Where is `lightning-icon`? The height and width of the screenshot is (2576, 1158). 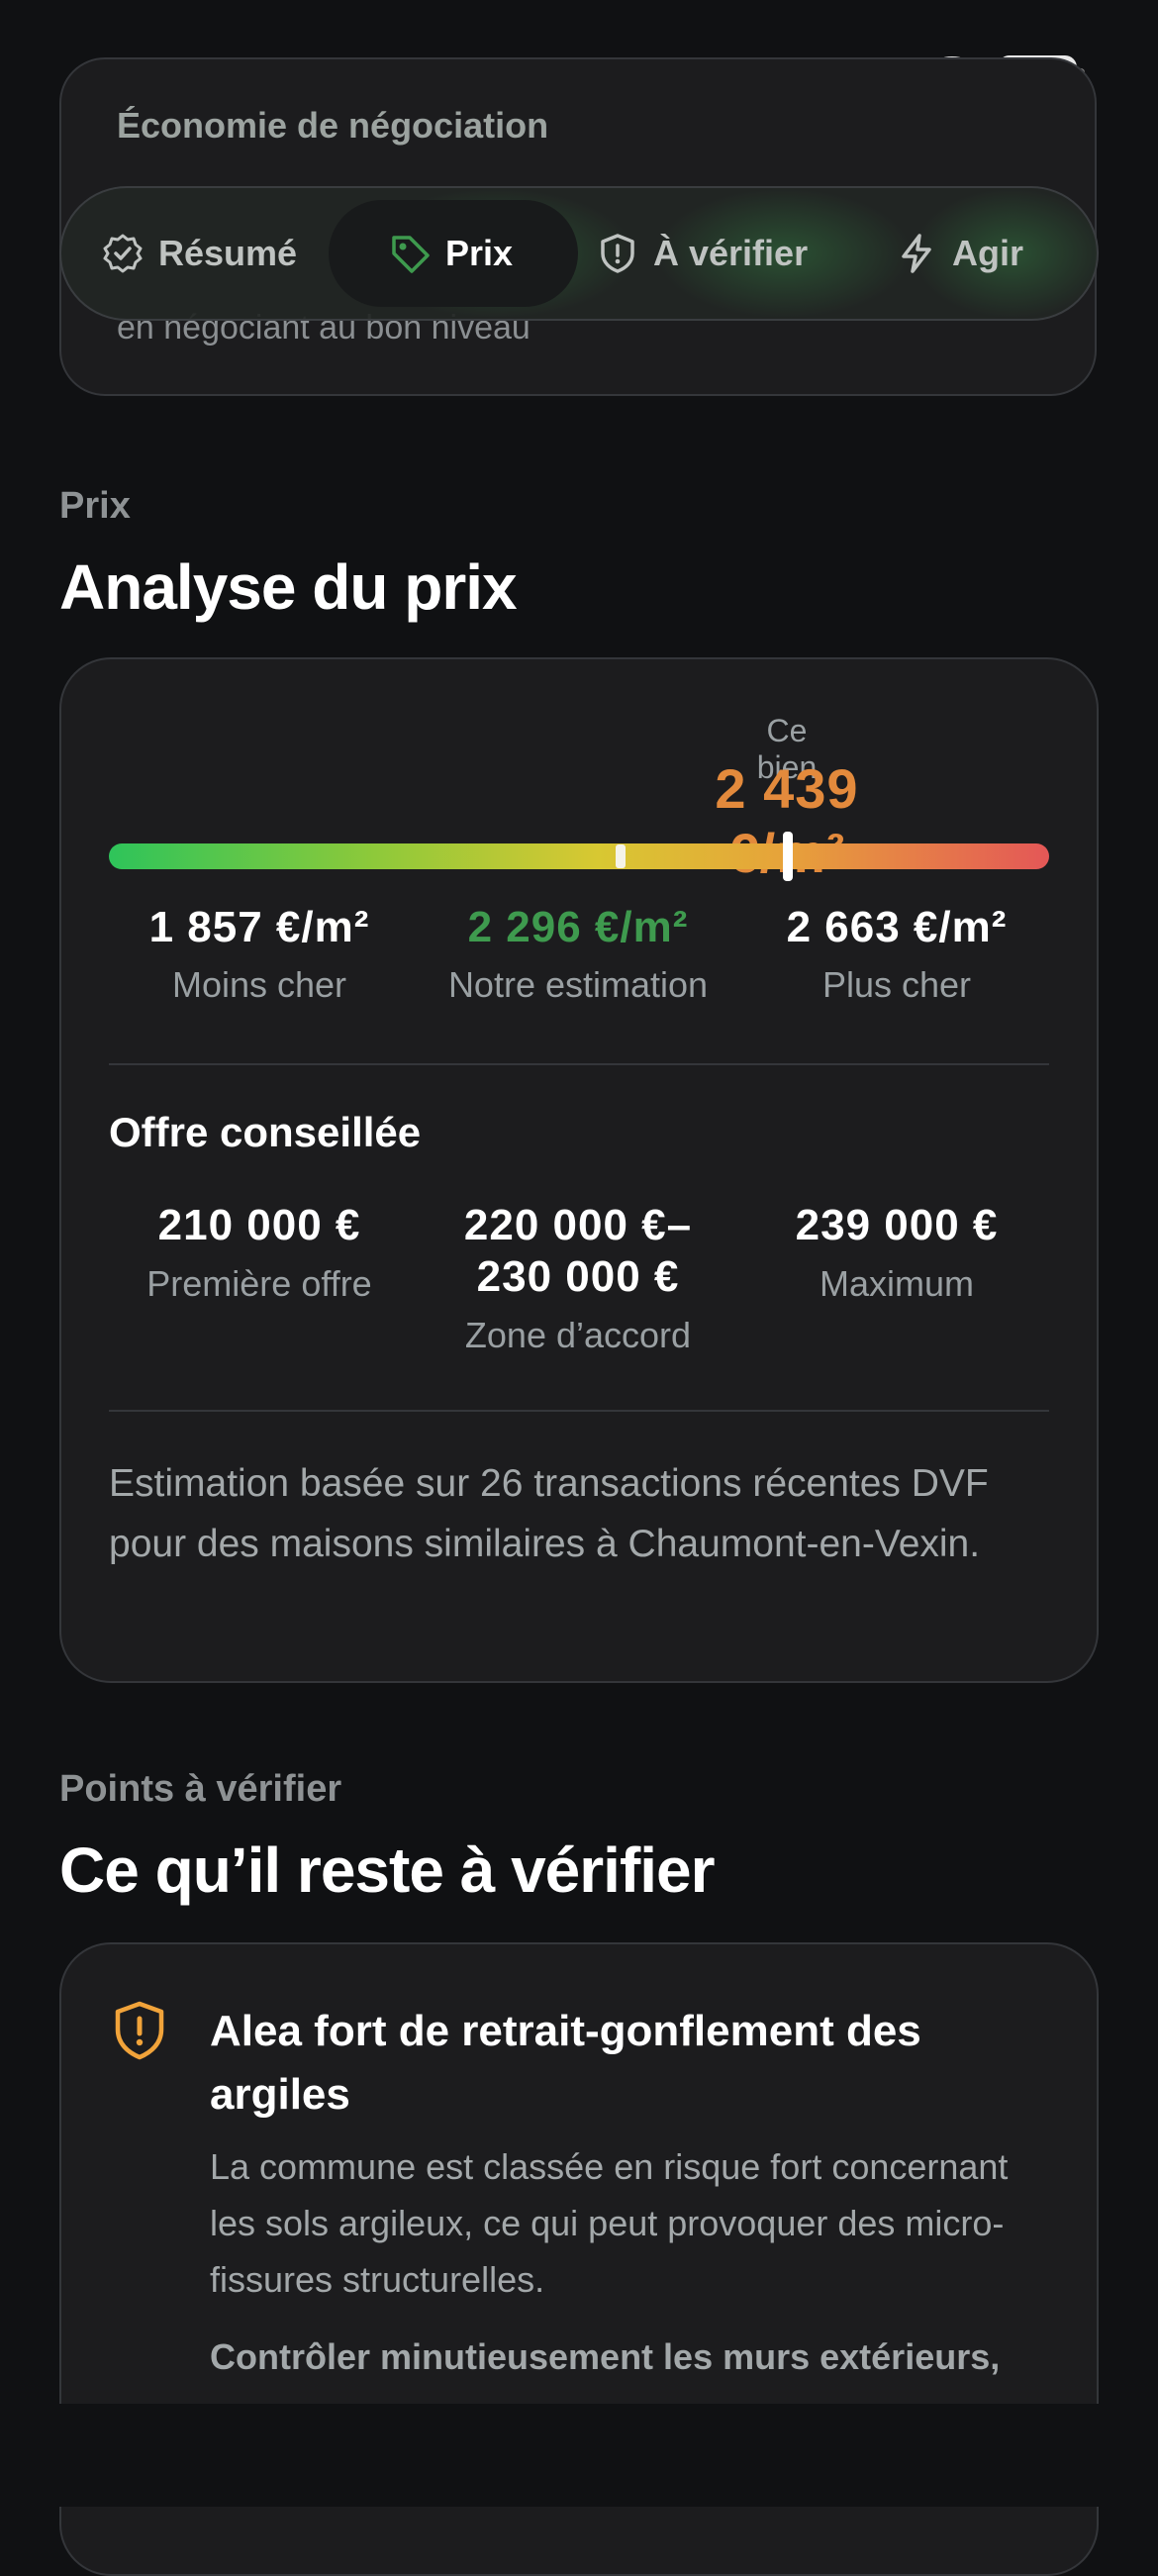 lightning-icon is located at coordinates (916, 253).